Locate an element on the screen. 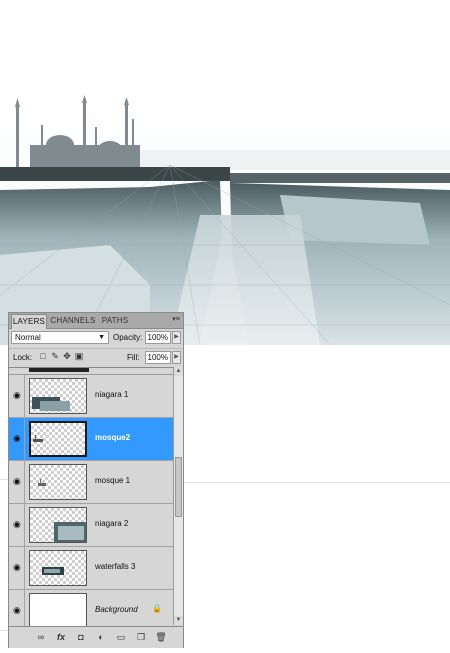  lock-label: Lock: is located at coordinates (23, 357).